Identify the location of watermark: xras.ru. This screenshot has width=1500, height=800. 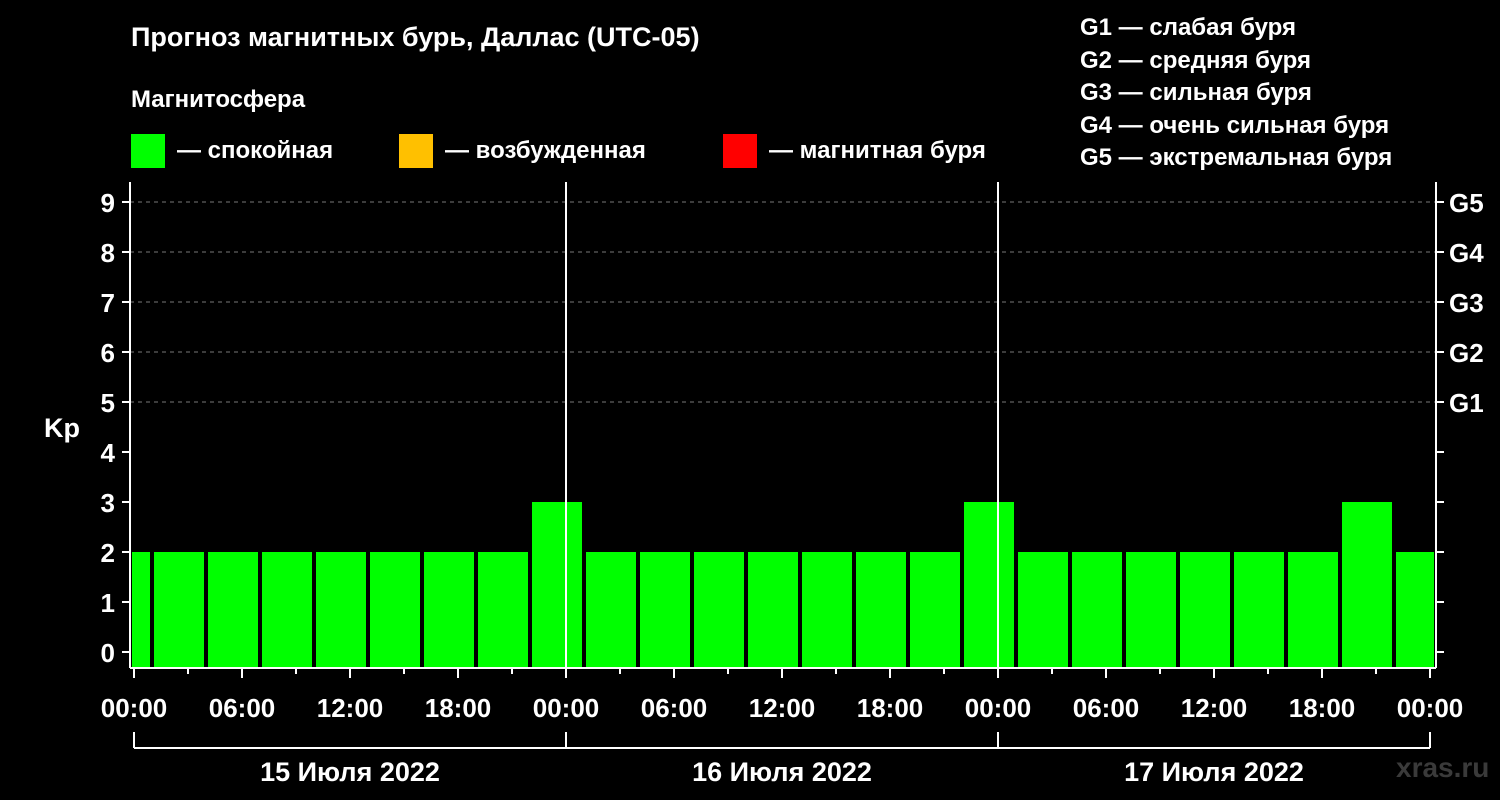
(1443, 767).